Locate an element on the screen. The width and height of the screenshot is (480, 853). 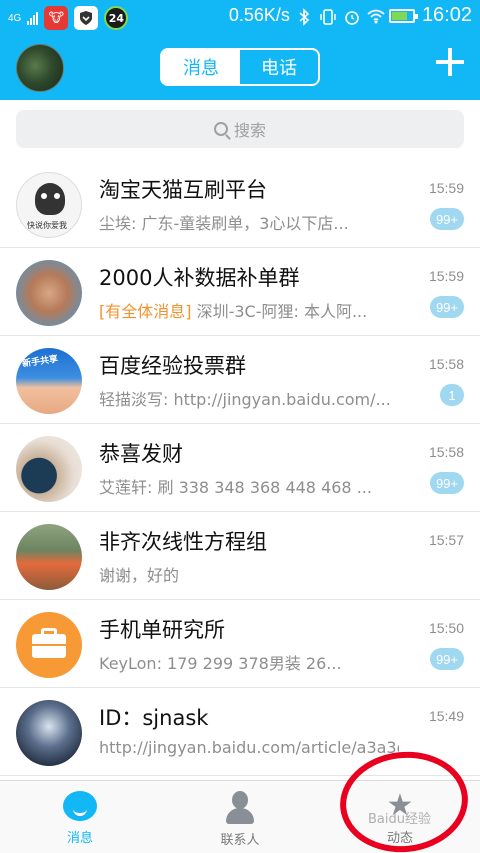
group-avatar: 快说你爱我 is located at coordinates (49, 205).